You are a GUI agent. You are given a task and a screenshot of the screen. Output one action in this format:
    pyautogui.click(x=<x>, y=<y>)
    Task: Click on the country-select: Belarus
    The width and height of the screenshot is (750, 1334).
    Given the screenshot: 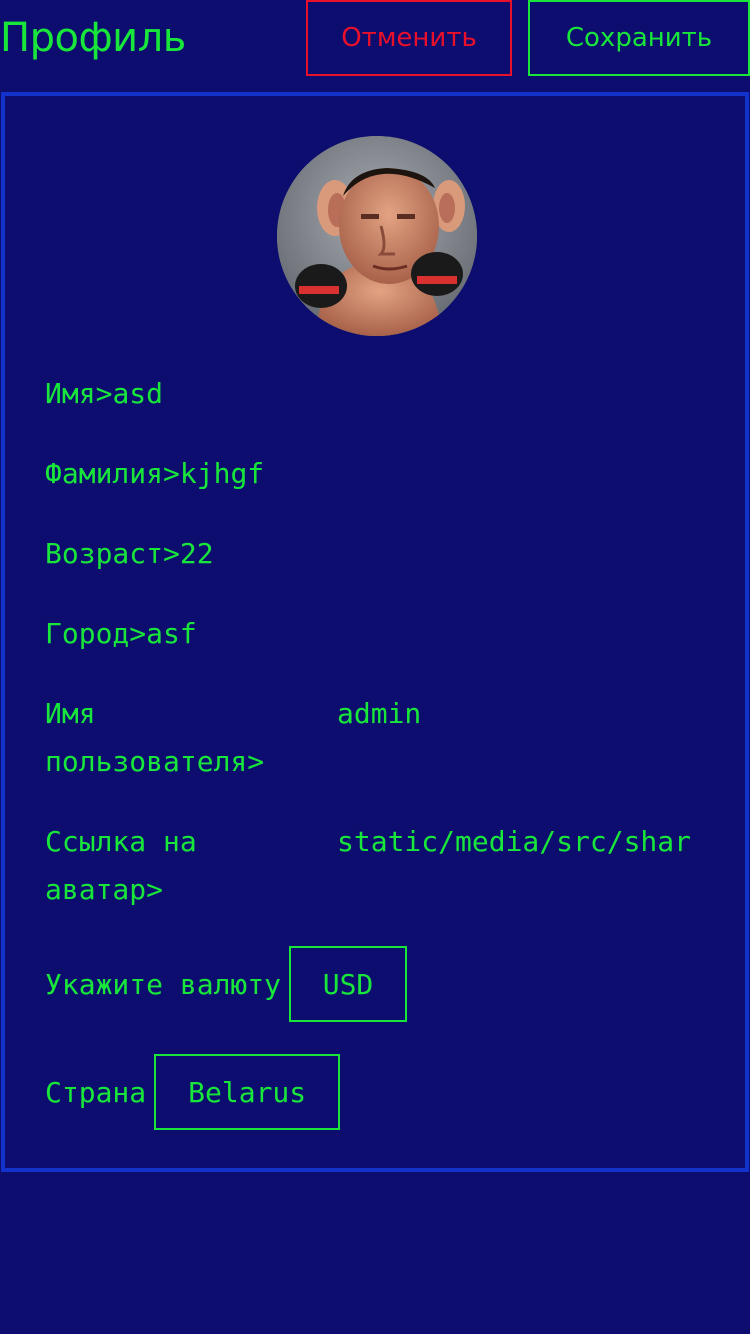 What is the action you would take?
    pyautogui.click(x=247, y=1092)
    